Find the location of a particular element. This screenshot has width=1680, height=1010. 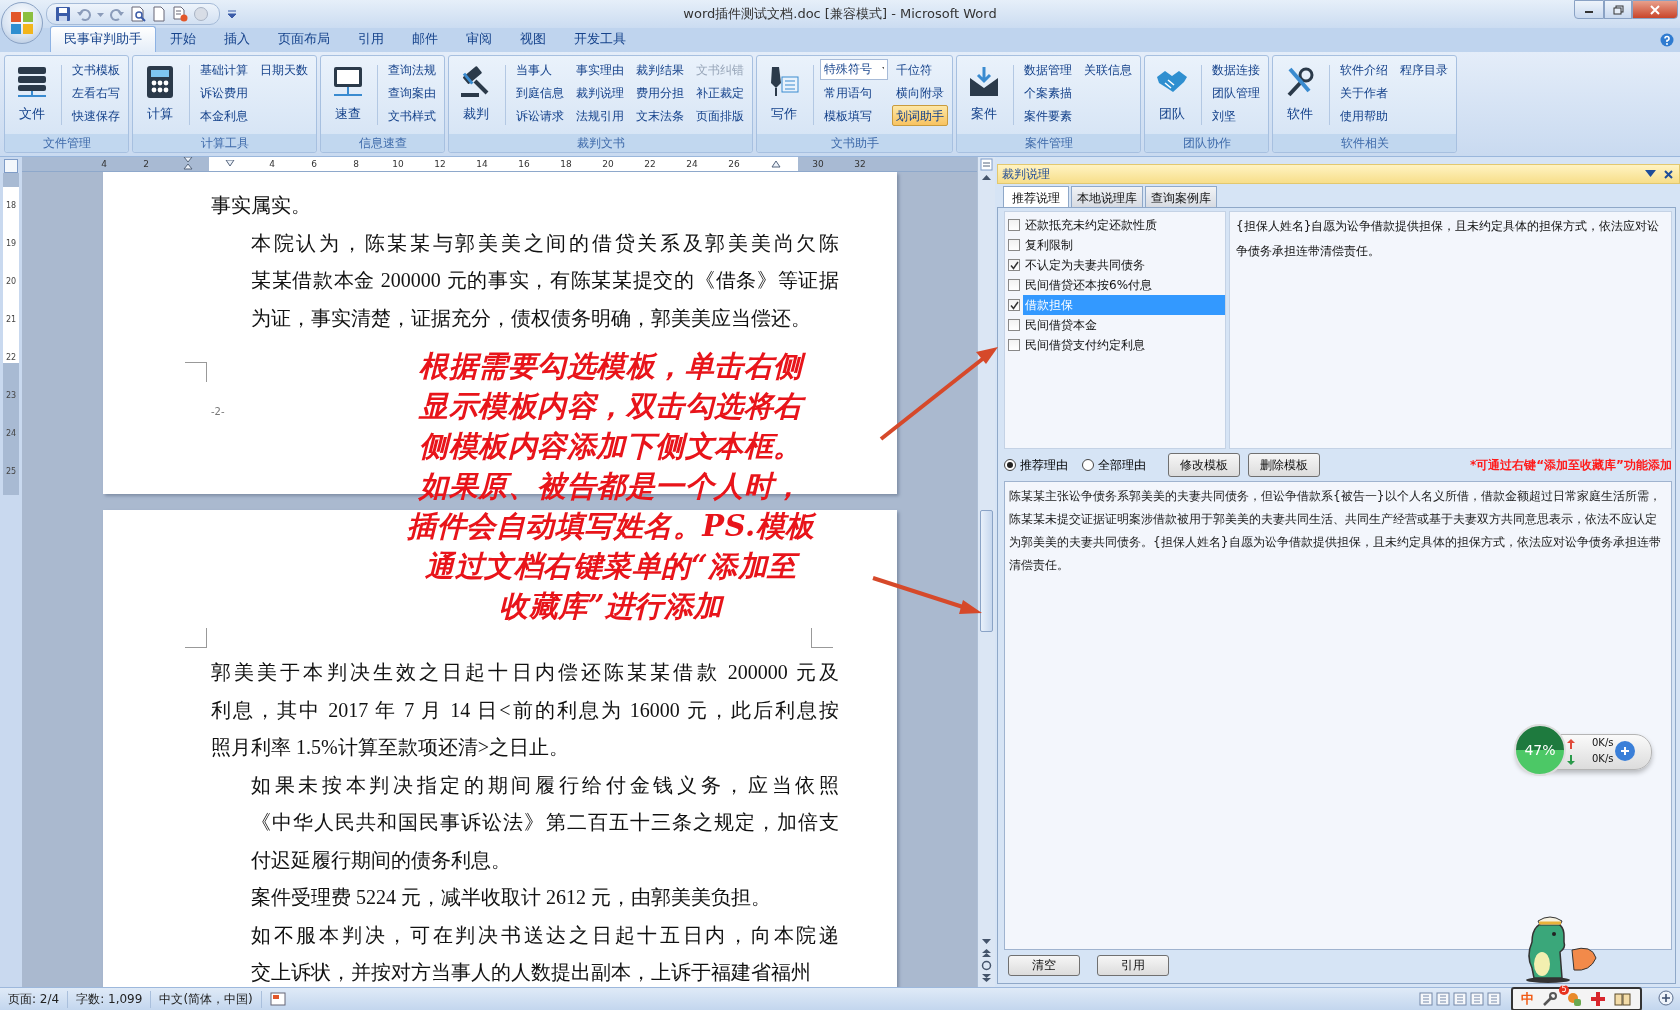

ribbon-tab: 页面布局 is located at coordinates (304, 39).